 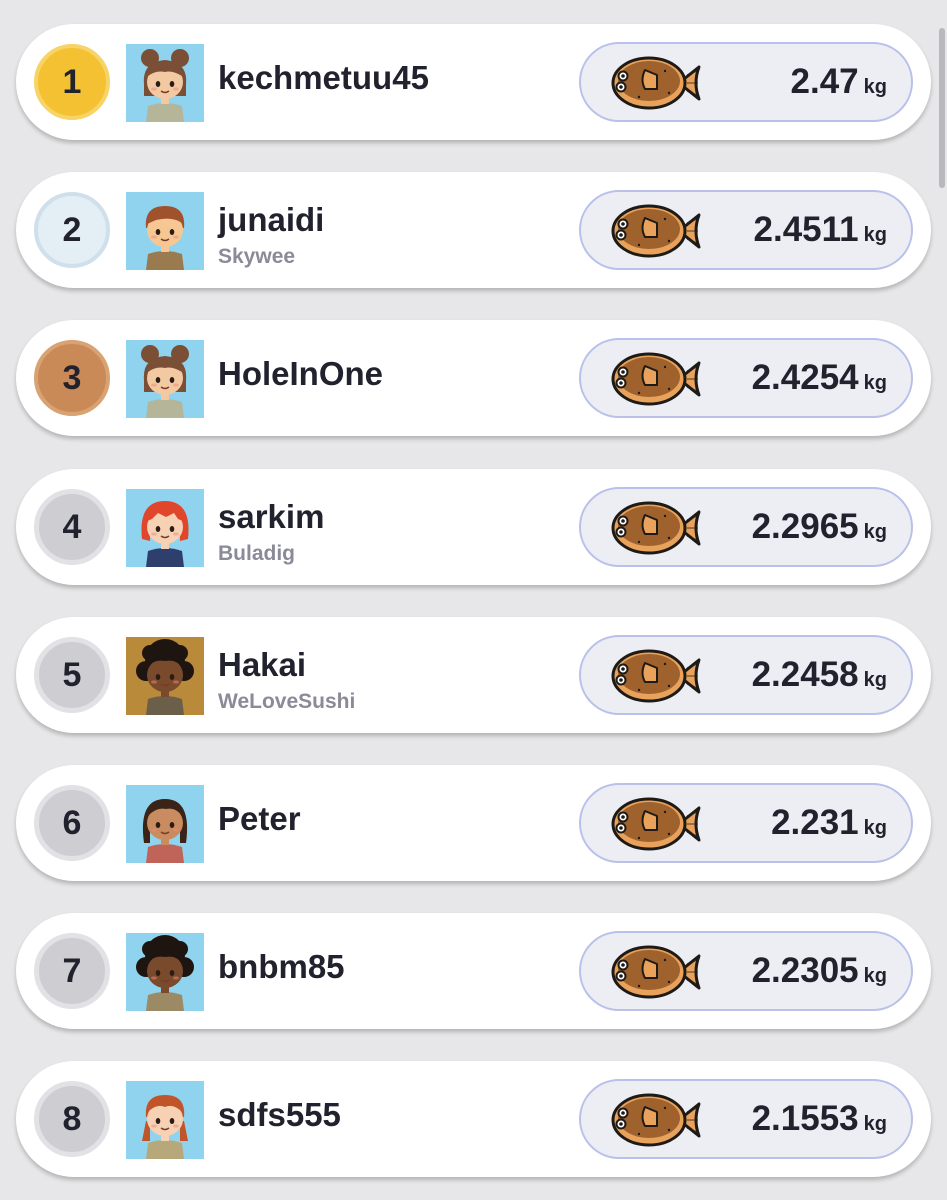 What do you see at coordinates (473, 378) in the screenshot?
I see `leaderboard-row: 3 HoleInOne 2.4254 kg` at bounding box center [473, 378].